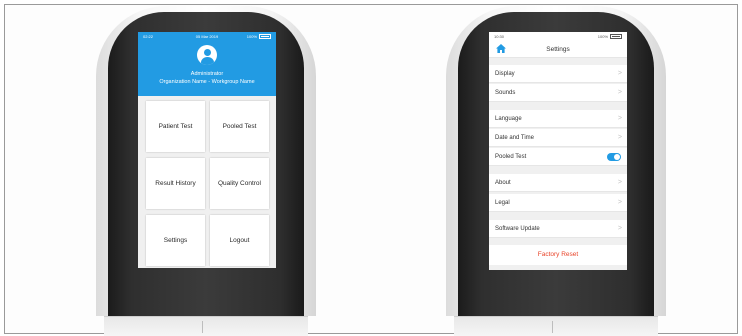 The width and height of the screenshot is (742, 336). What do you see at coordinates (499, 36) in the screenshot?
I see `status-time: 10:30` at bounding box center [499, 36].